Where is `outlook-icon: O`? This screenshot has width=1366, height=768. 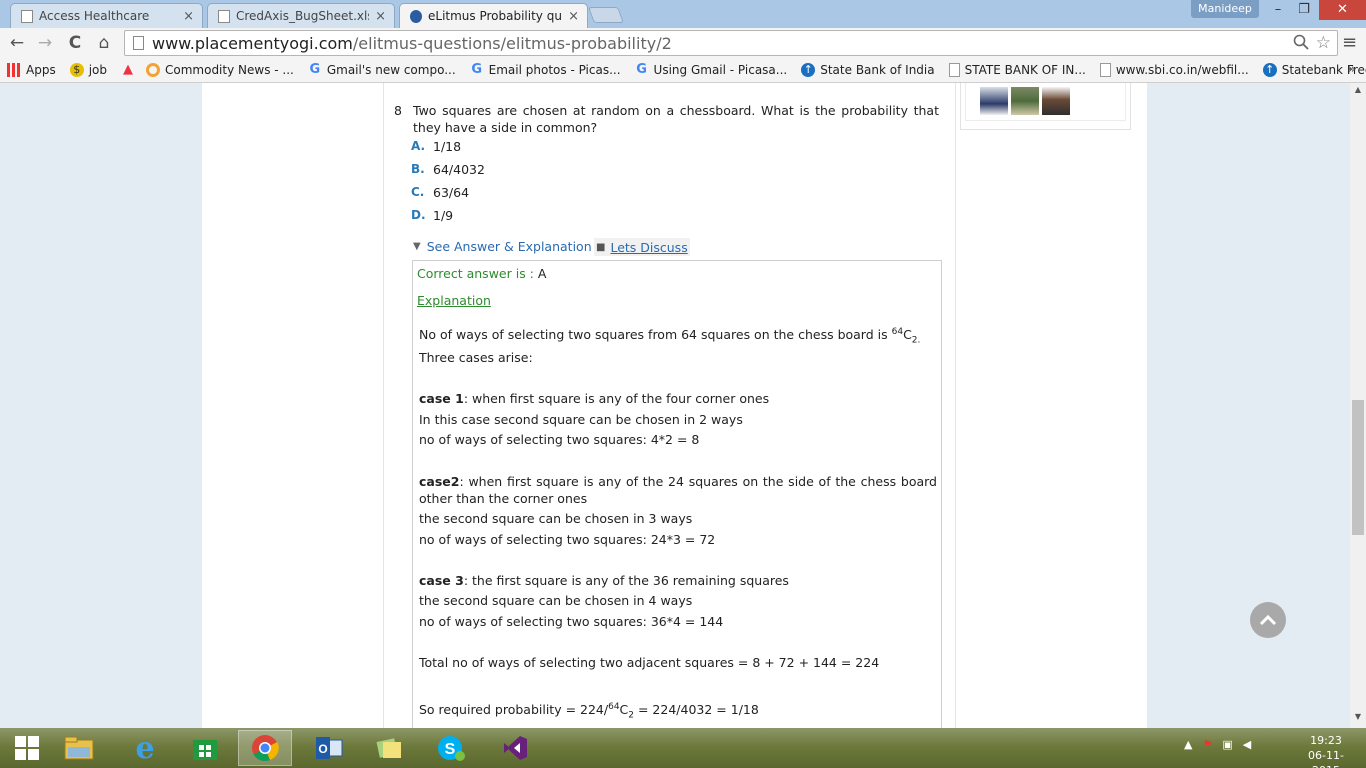
outlook-icon: O is located at coordinates (329, 748).